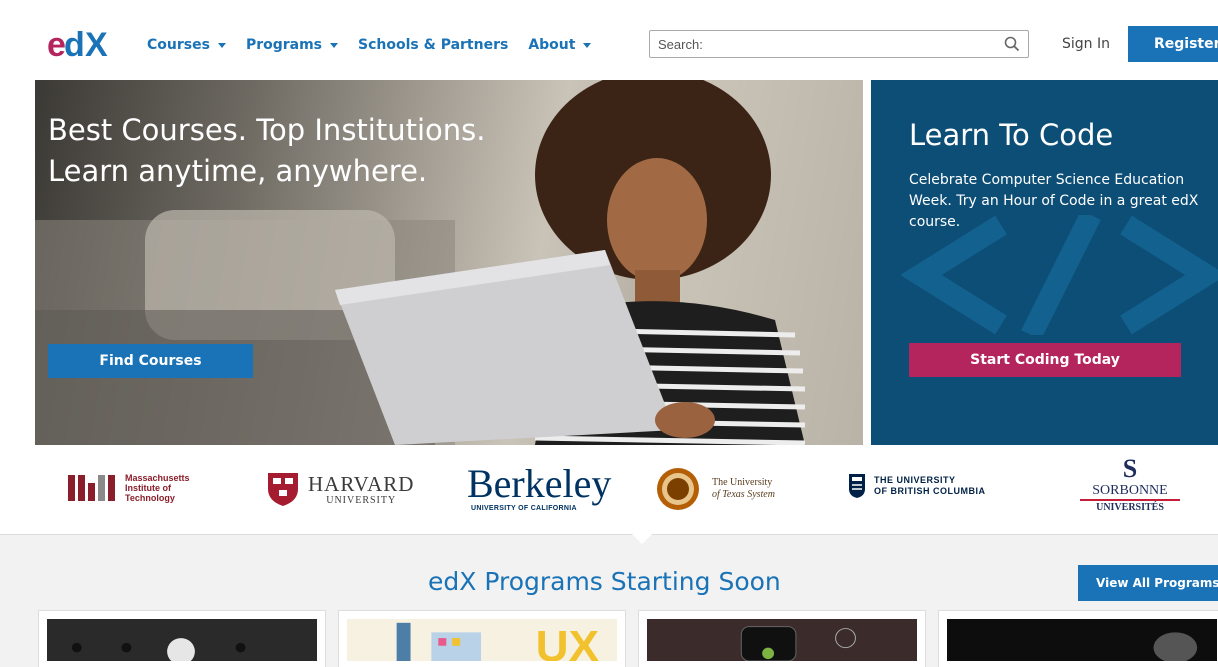 This screenshot has width=1218, height=667. I want to click on ubc-name-line-2: OF BRITISH COLUMBIA, so click(930, 491).